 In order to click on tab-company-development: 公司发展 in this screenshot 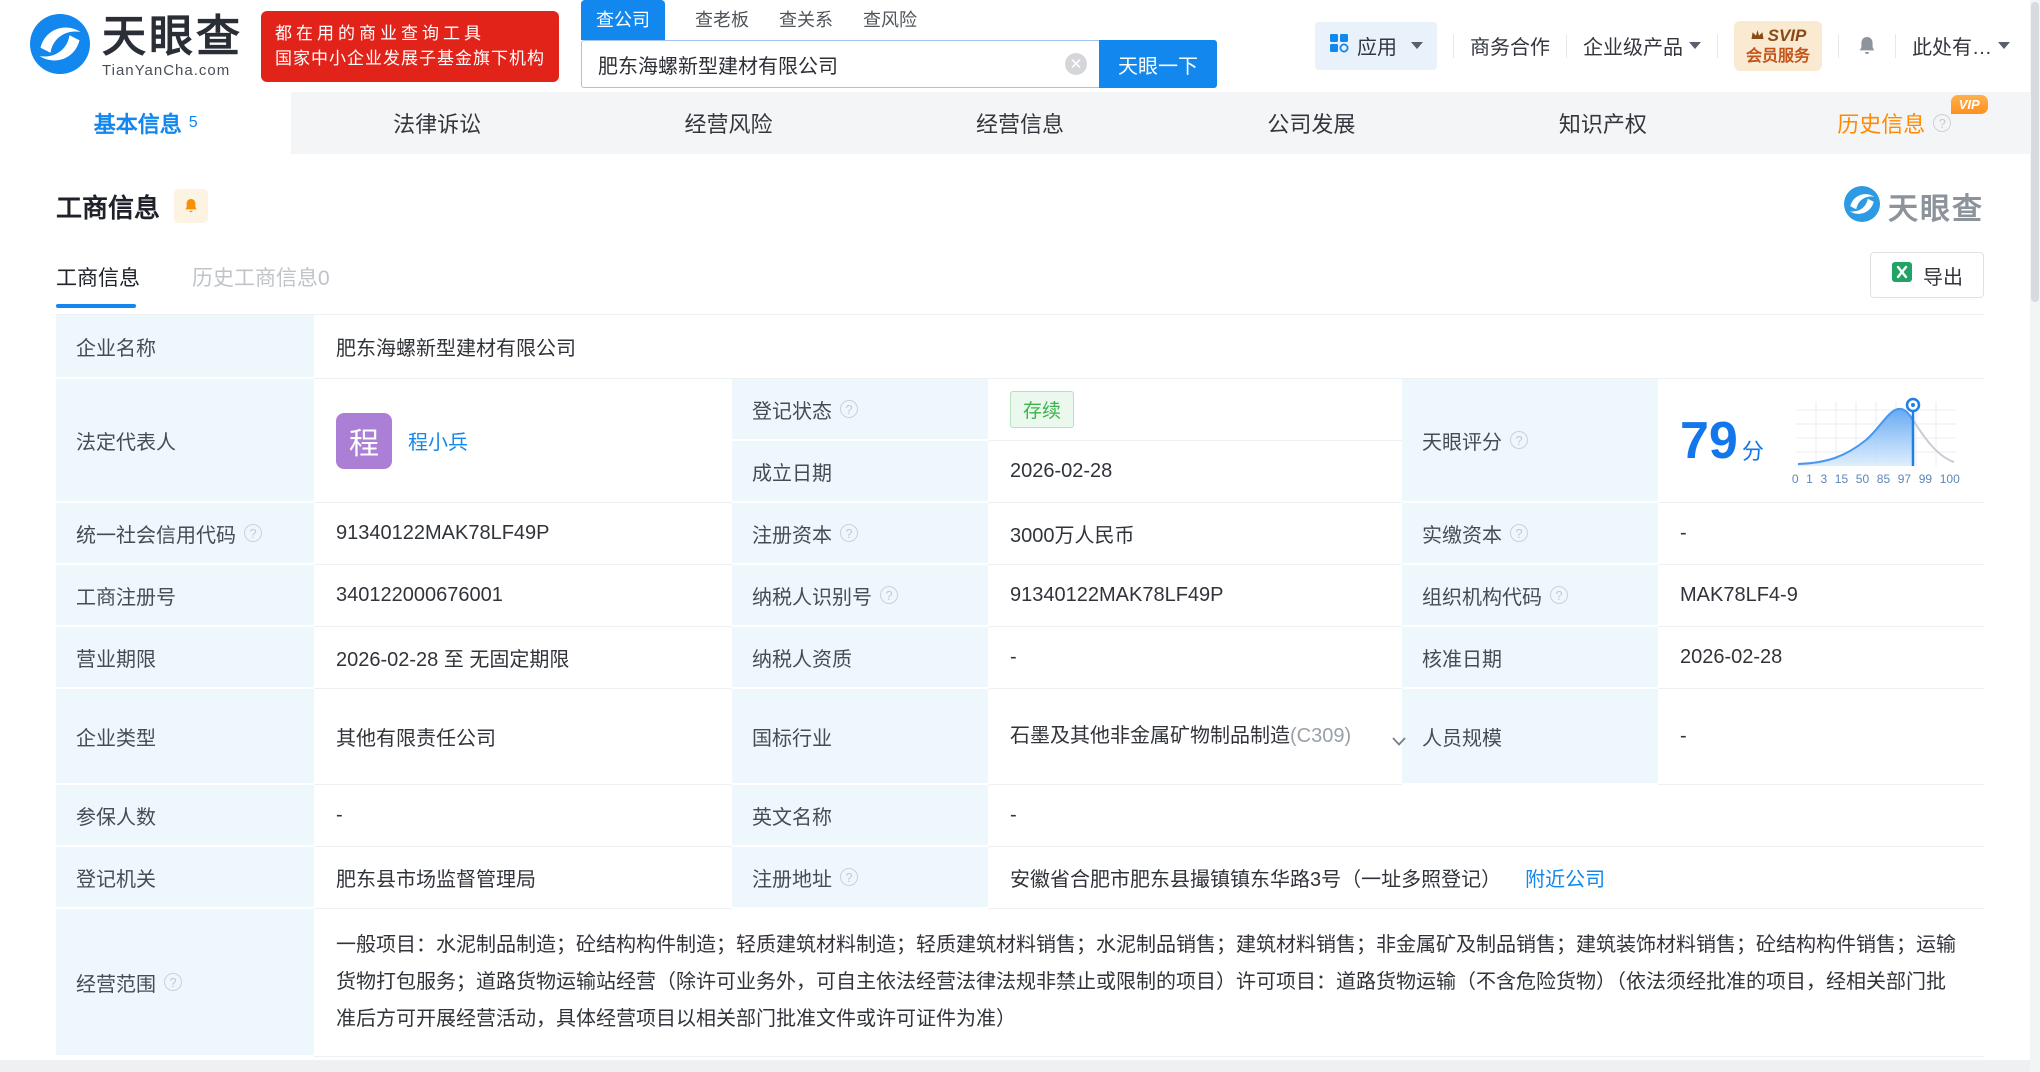, I will do `click(1311, 123)`.